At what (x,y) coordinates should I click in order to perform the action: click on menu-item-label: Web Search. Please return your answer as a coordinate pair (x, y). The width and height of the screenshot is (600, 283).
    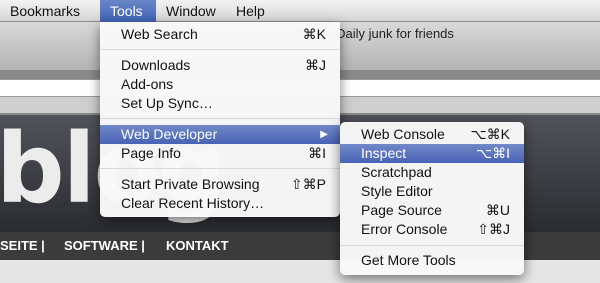
    Looking at the image, I should click on (159, 34).